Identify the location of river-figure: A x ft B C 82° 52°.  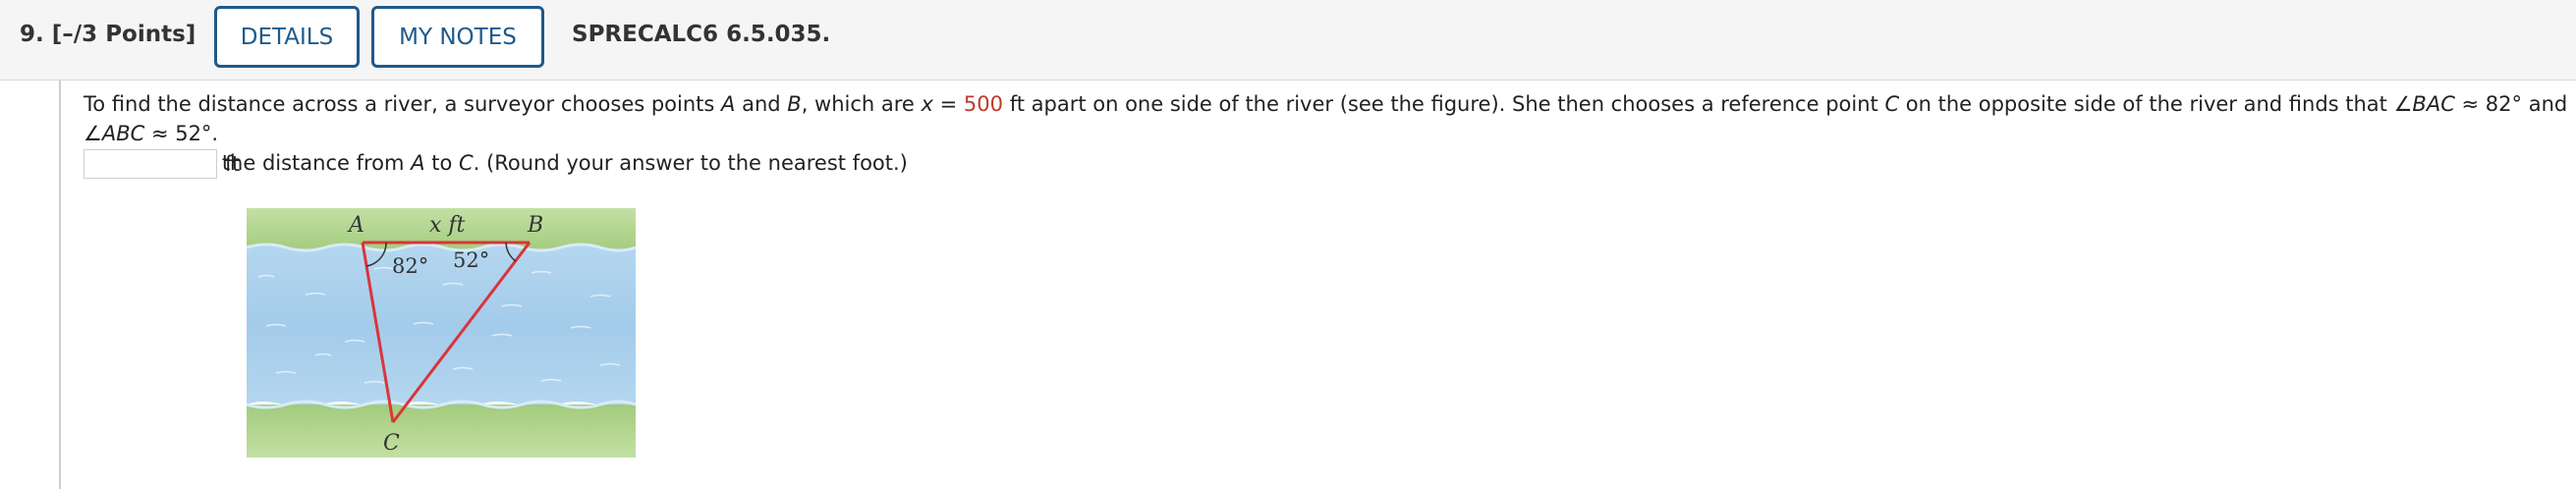
(441, 333).